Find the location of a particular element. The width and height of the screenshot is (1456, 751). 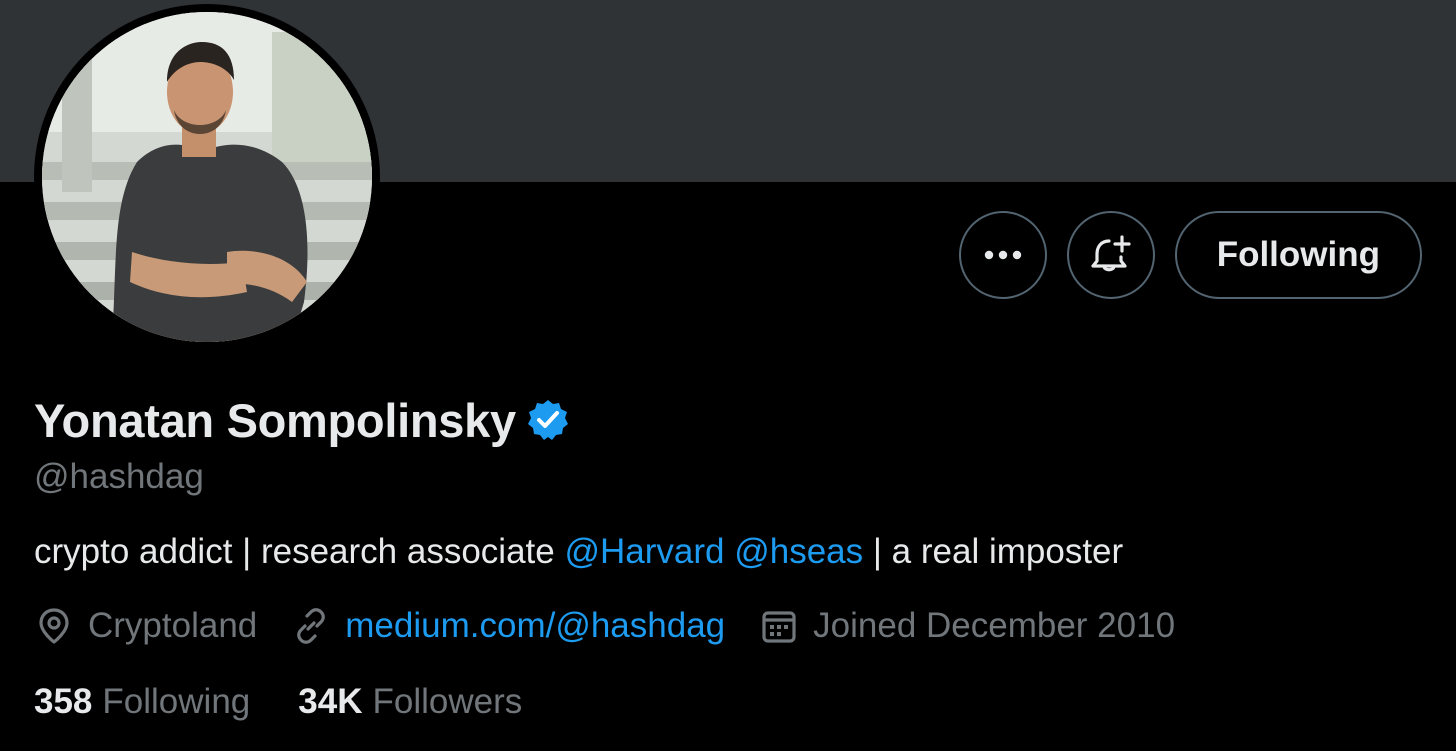

joined-text: Joined December 2010 is located at coordinates (994, 625).